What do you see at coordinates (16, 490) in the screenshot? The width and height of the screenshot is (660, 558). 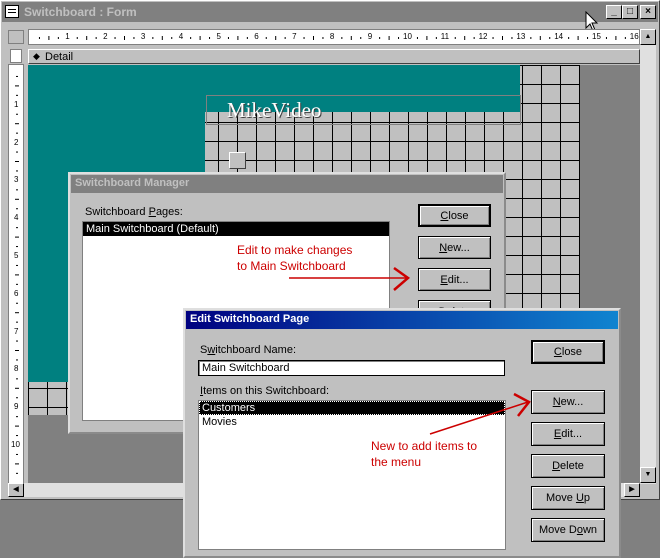 I see `scroll-left-button: ◀` at bounding box center [16, 490].